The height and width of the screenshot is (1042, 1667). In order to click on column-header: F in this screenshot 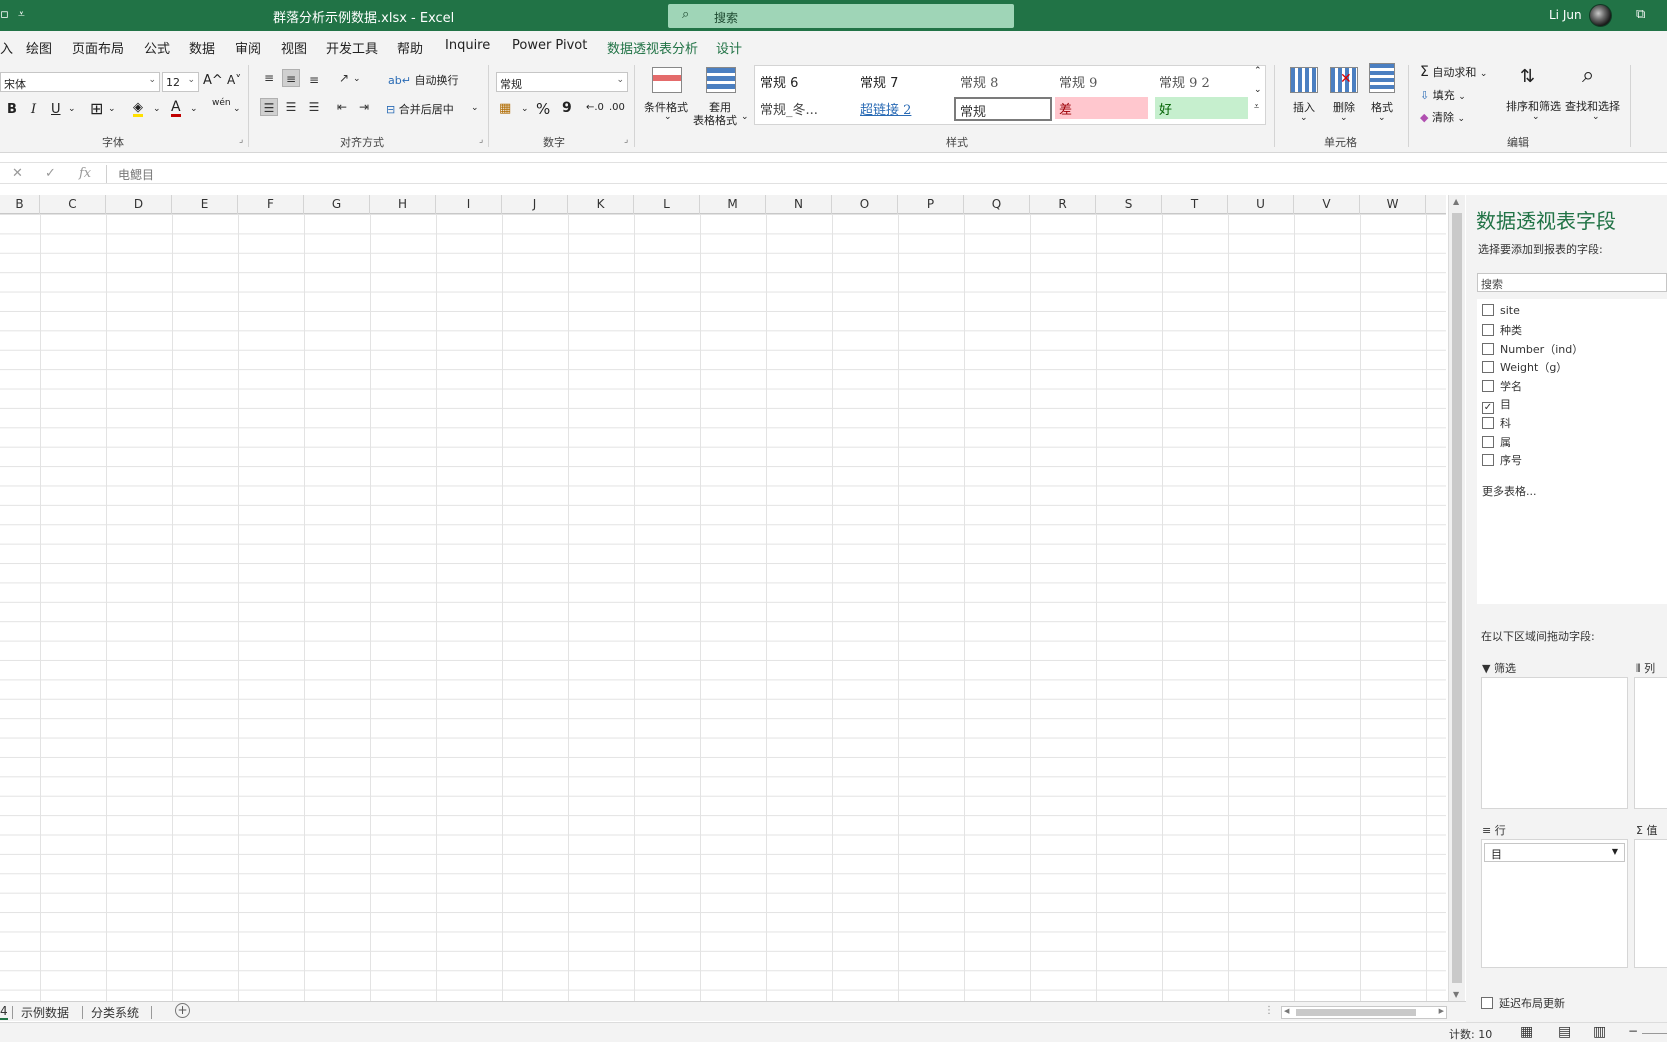, I will do `click(271, 204)`.